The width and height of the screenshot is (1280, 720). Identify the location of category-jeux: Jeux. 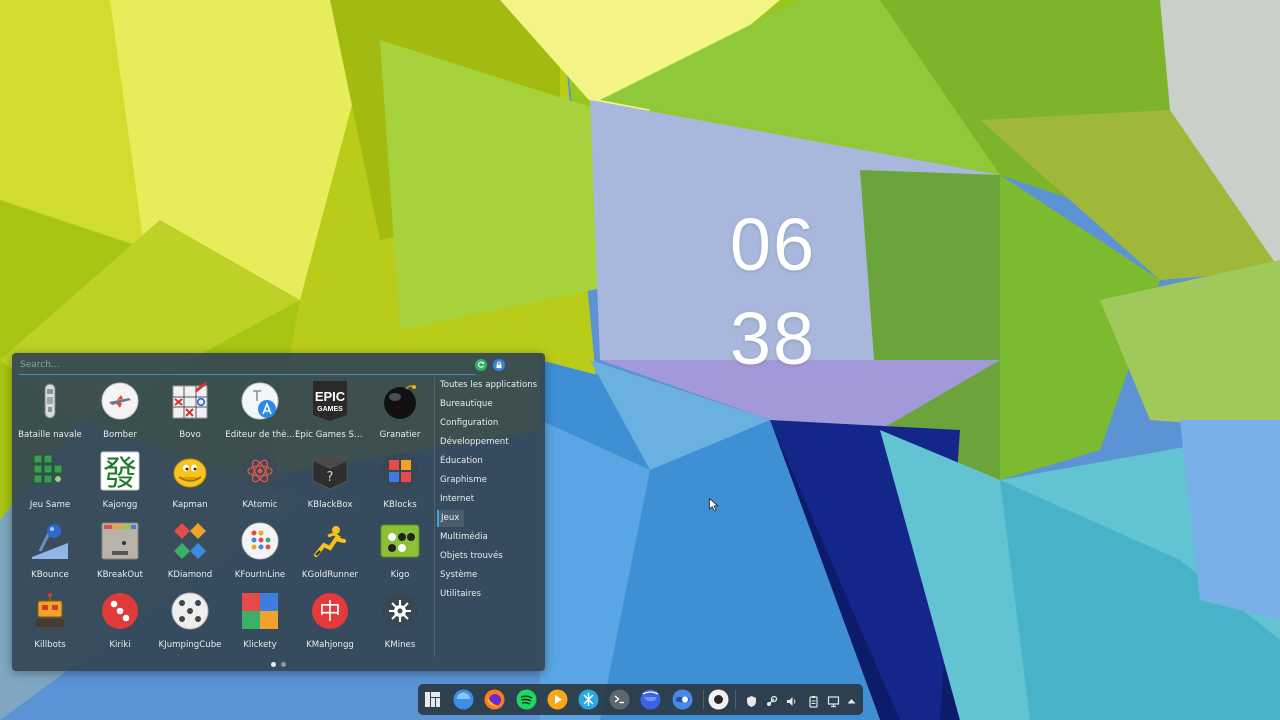
(451, 518).